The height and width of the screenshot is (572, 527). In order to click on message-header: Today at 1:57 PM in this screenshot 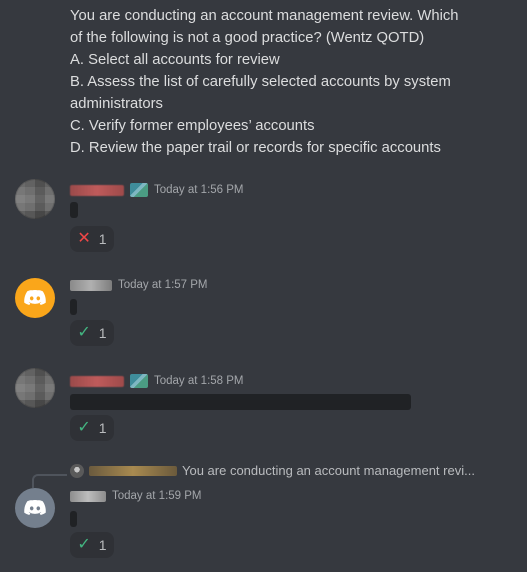, I will do `click(139, 285)`.